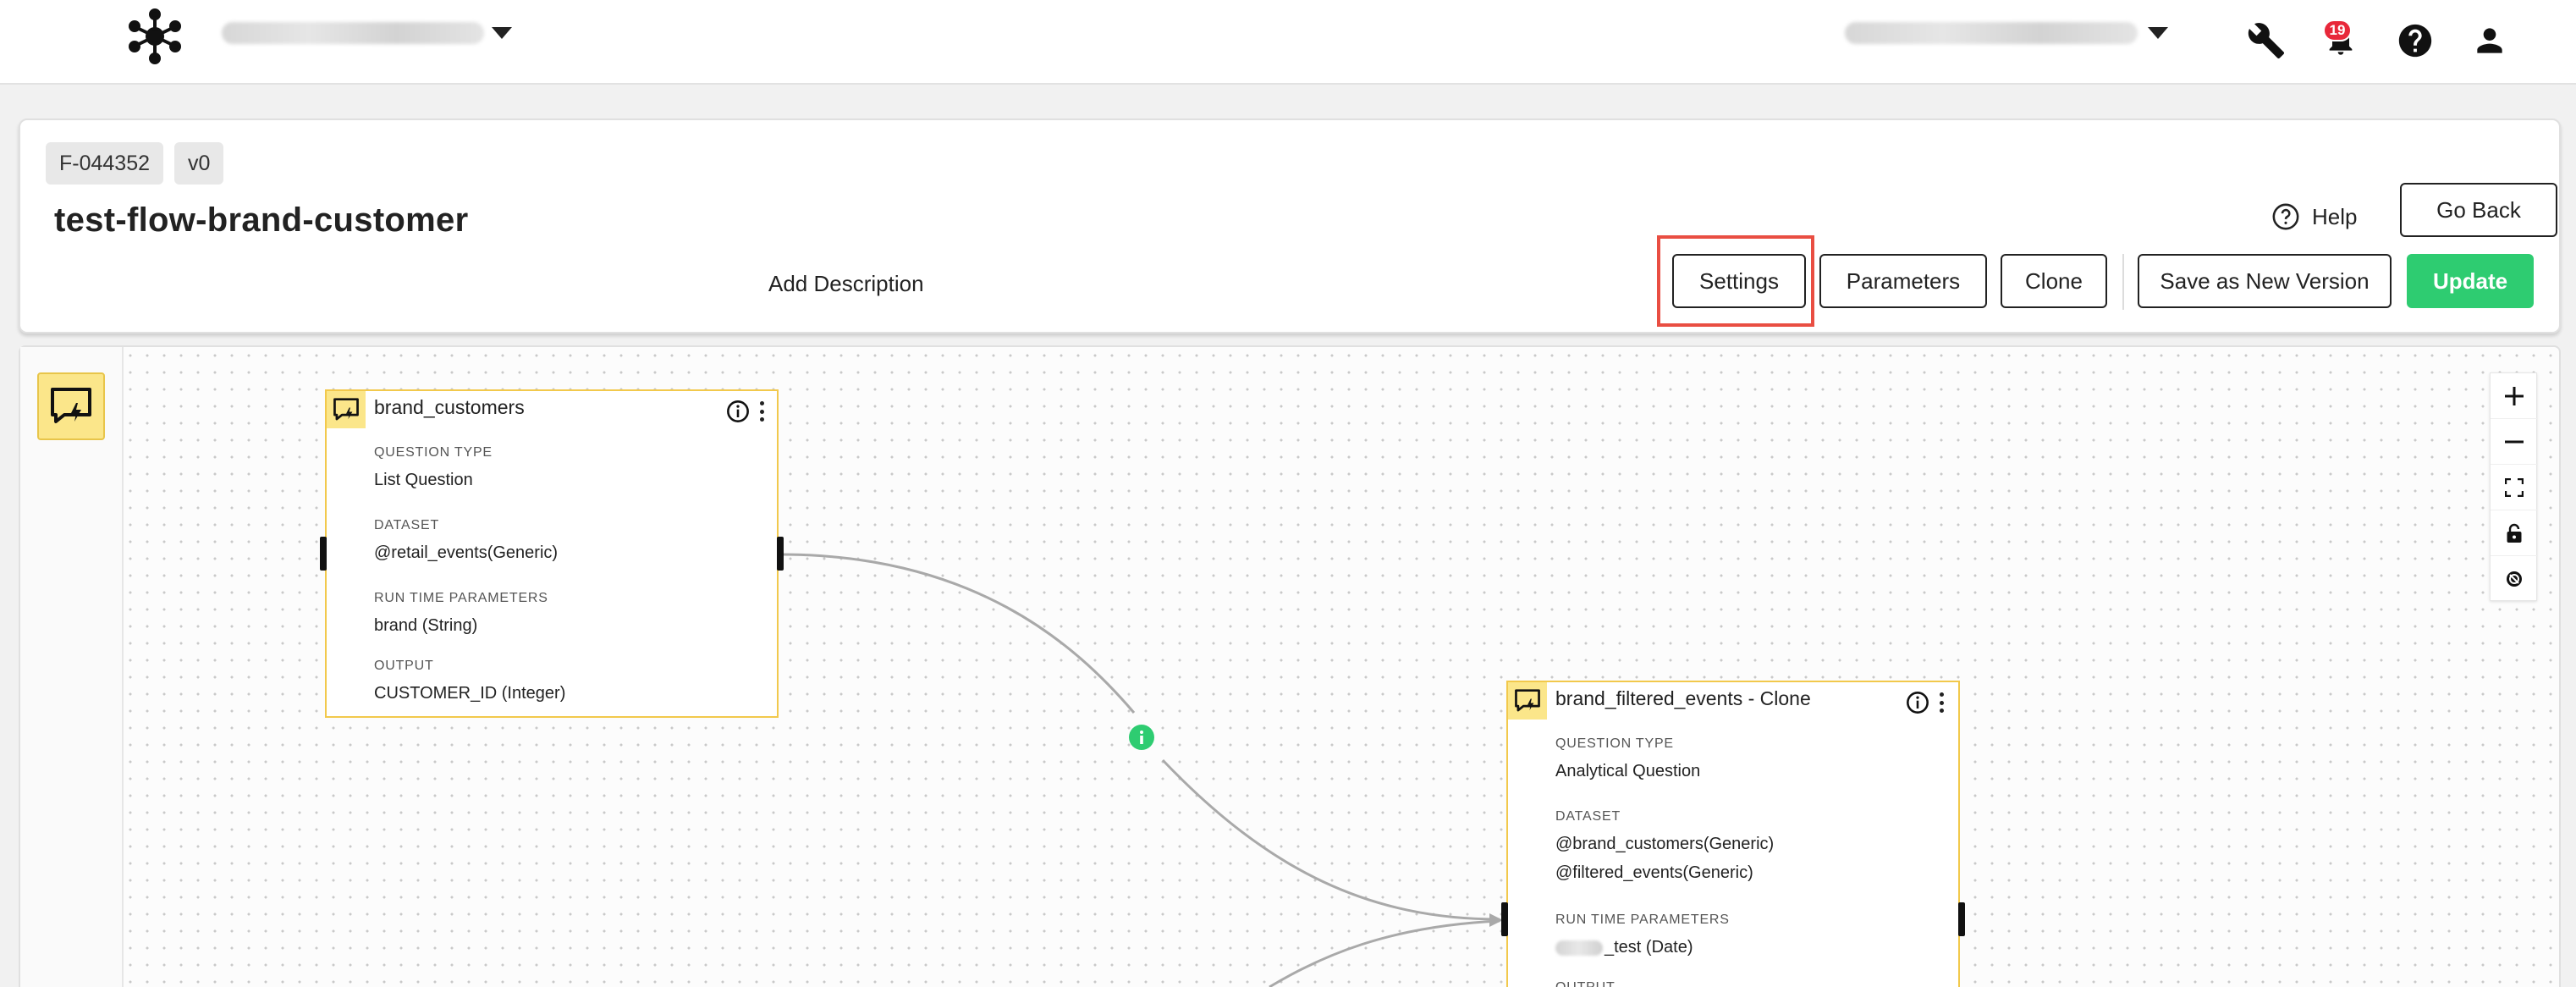 The image size is (2576, 987). I want to click on field-value: _test (Date), so click(1624, 947).